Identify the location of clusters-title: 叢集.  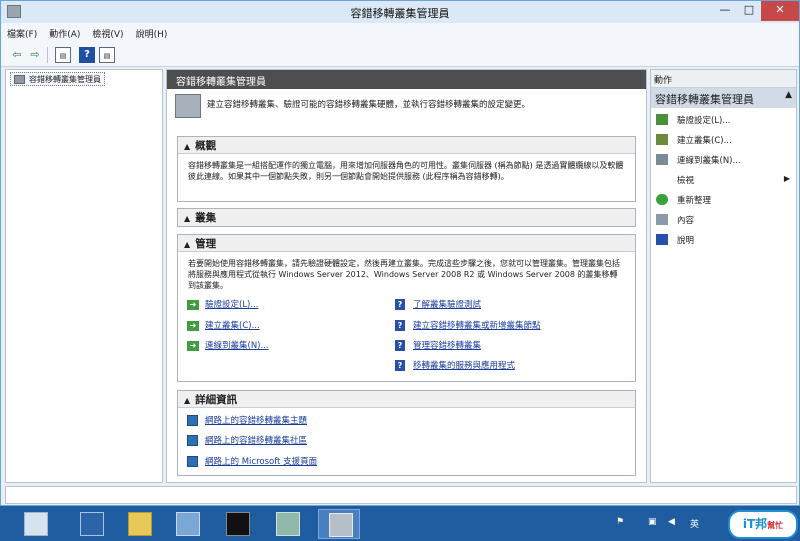
(206, 218).